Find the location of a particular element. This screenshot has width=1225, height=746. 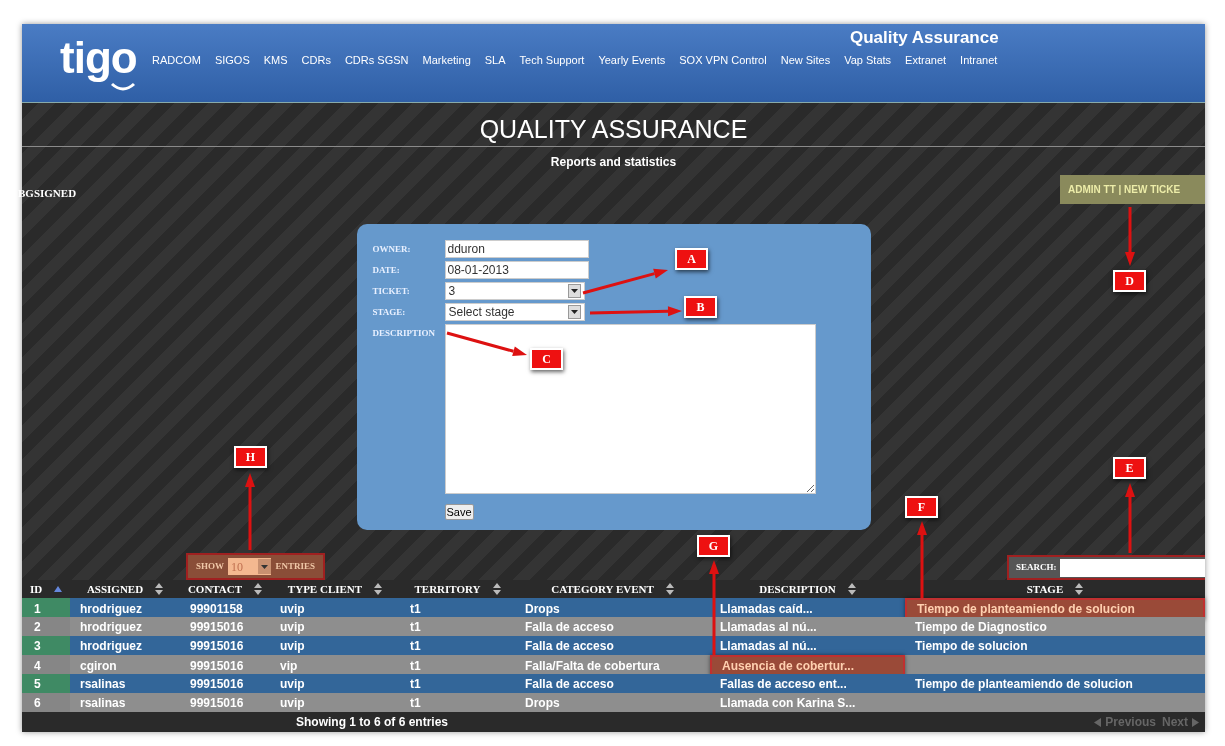

column-header: TERRITORY is located at coordinates (457, 589).